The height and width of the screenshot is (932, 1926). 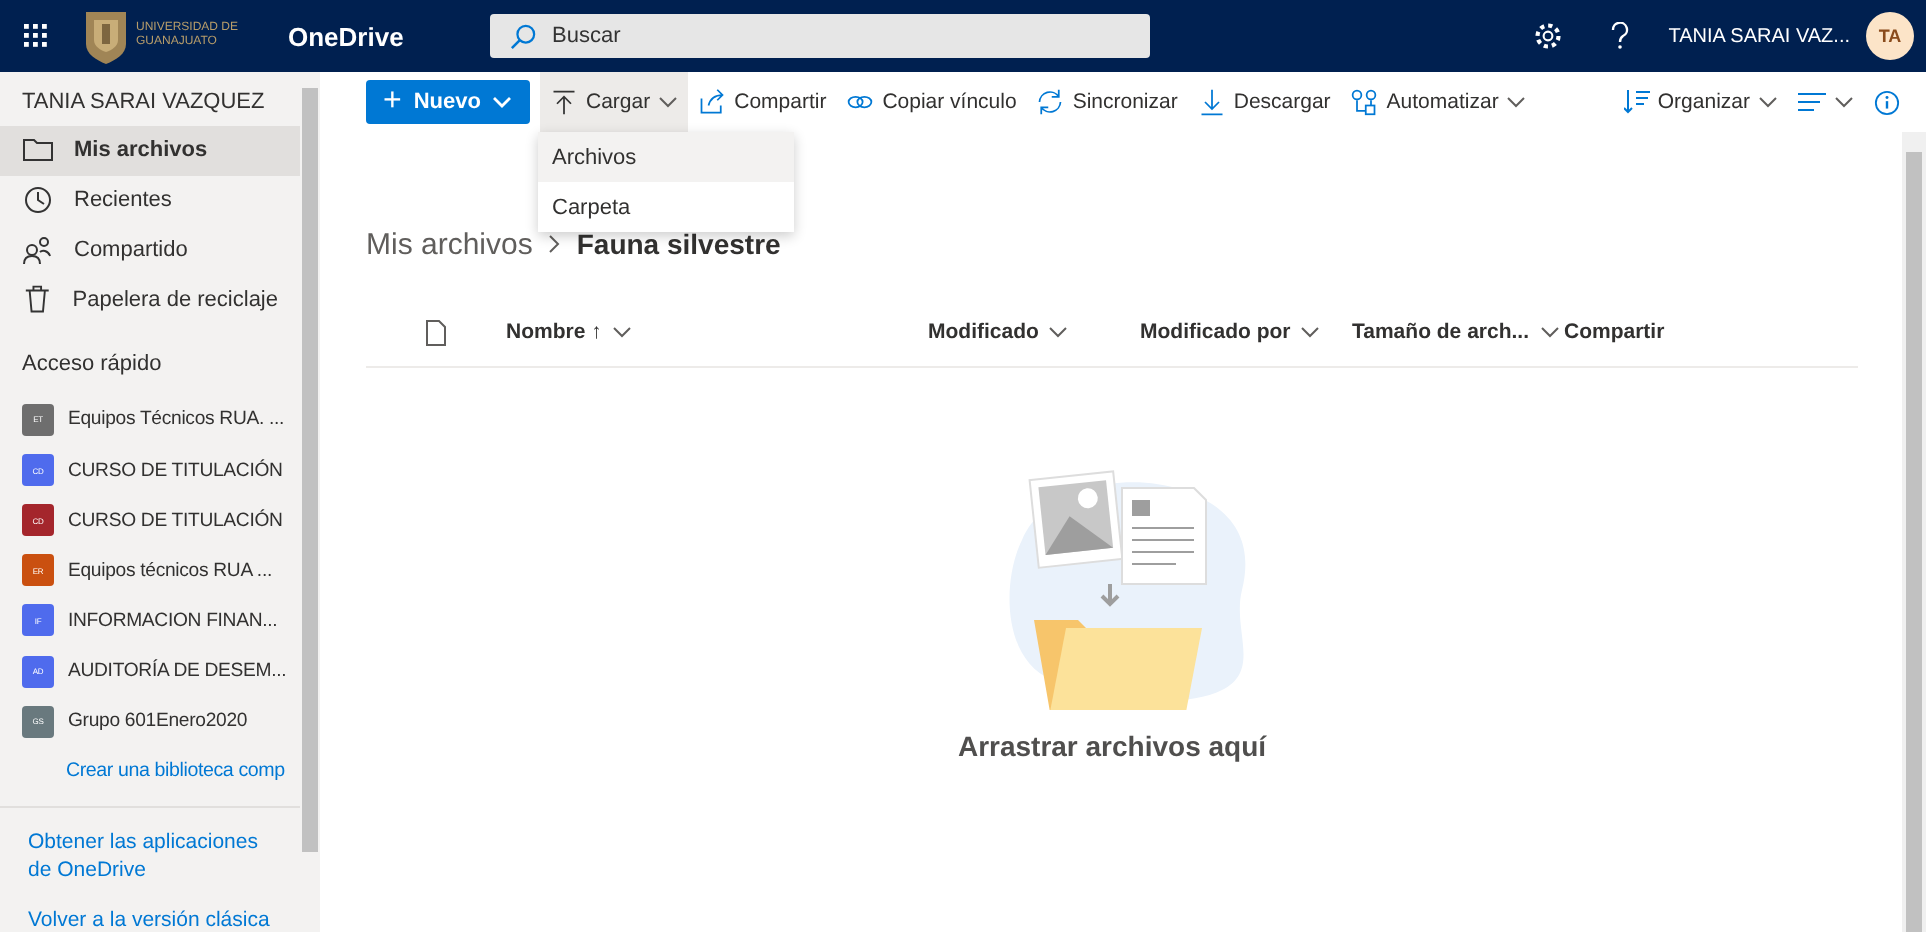 I want to click on avatar: TA, so click(x=1890, y=36).